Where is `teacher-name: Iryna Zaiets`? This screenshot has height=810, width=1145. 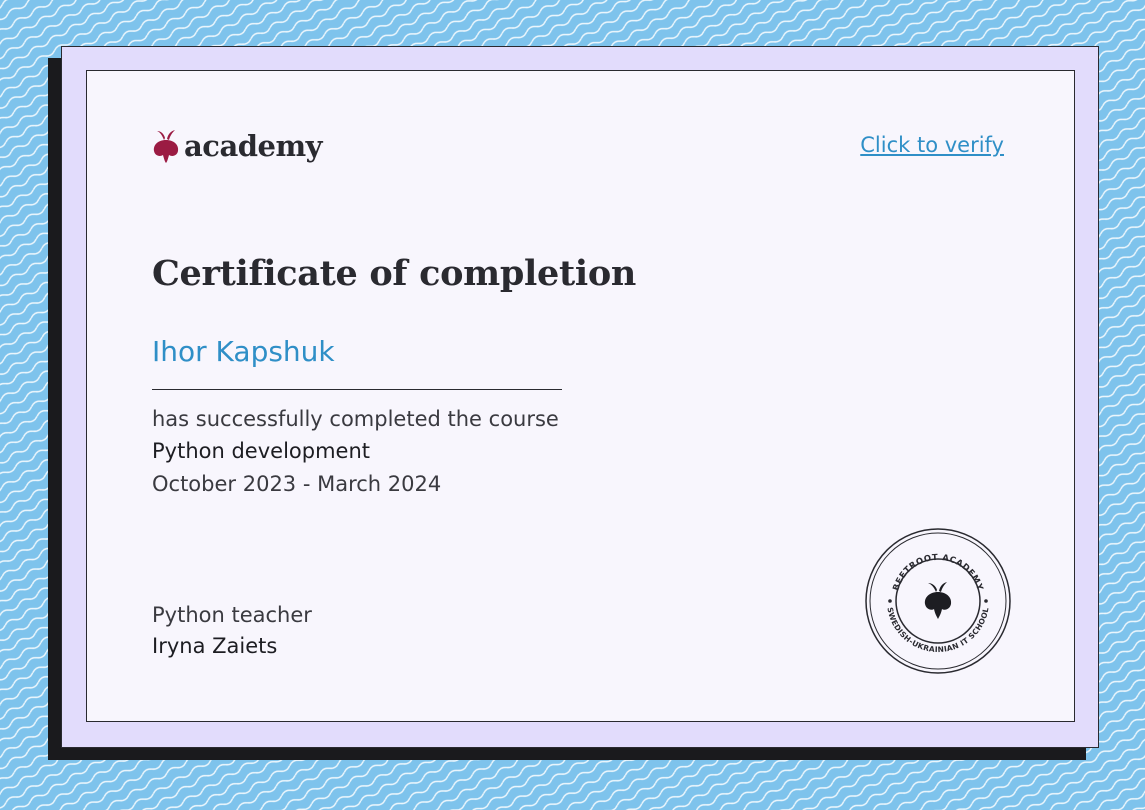
teacher-name: Iryna Zaiets is located at coordinates (215, 646).